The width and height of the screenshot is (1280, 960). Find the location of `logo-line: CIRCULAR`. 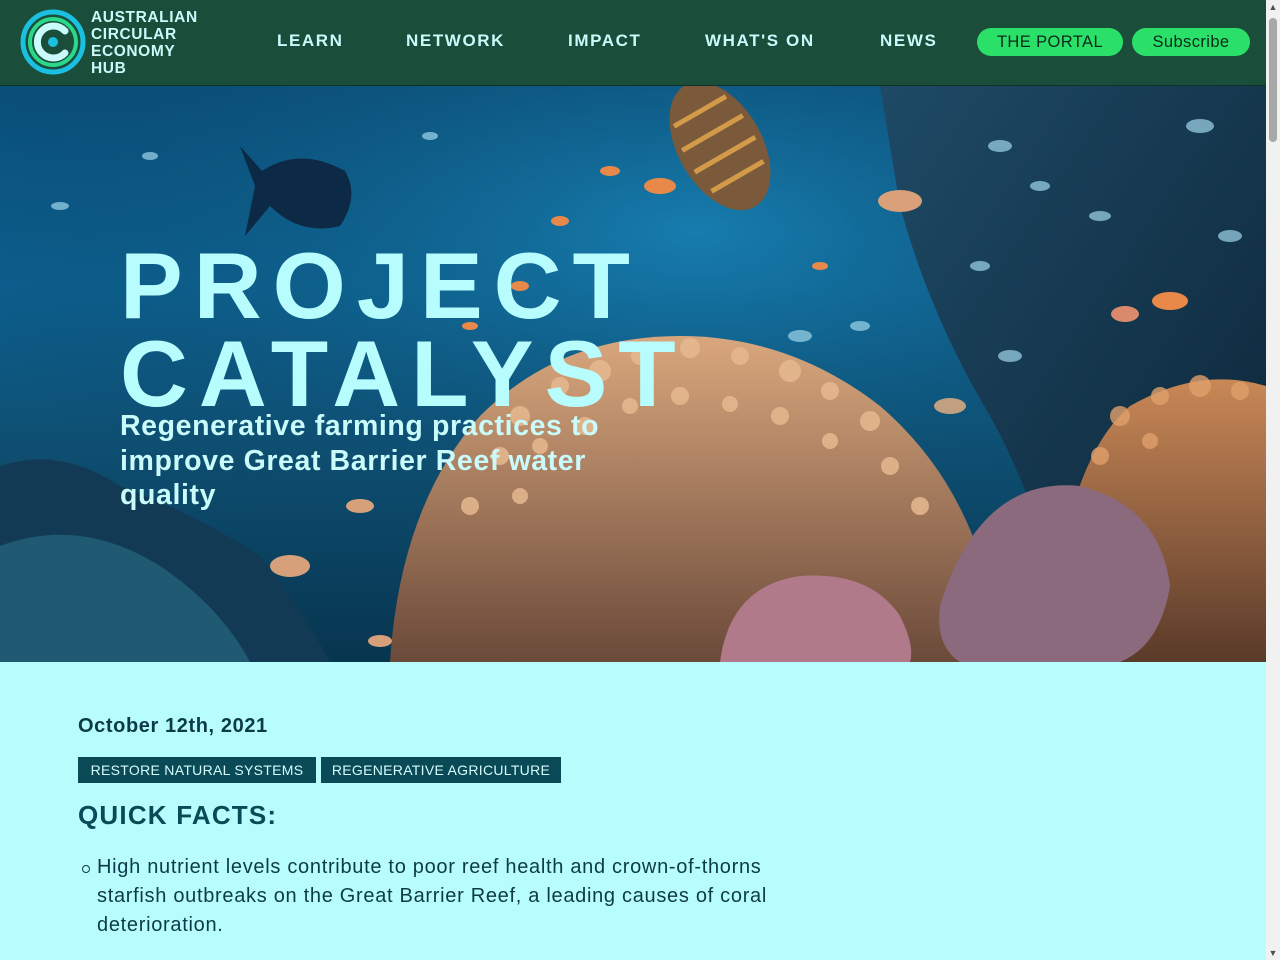

logo-line: CIRCULAR is located at coordinates (134, 34).